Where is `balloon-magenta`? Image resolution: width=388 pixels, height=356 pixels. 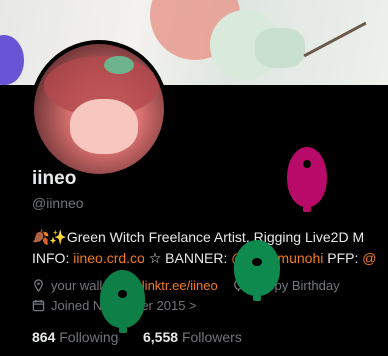 balloon-magenta is located at coordinates (307, 179).